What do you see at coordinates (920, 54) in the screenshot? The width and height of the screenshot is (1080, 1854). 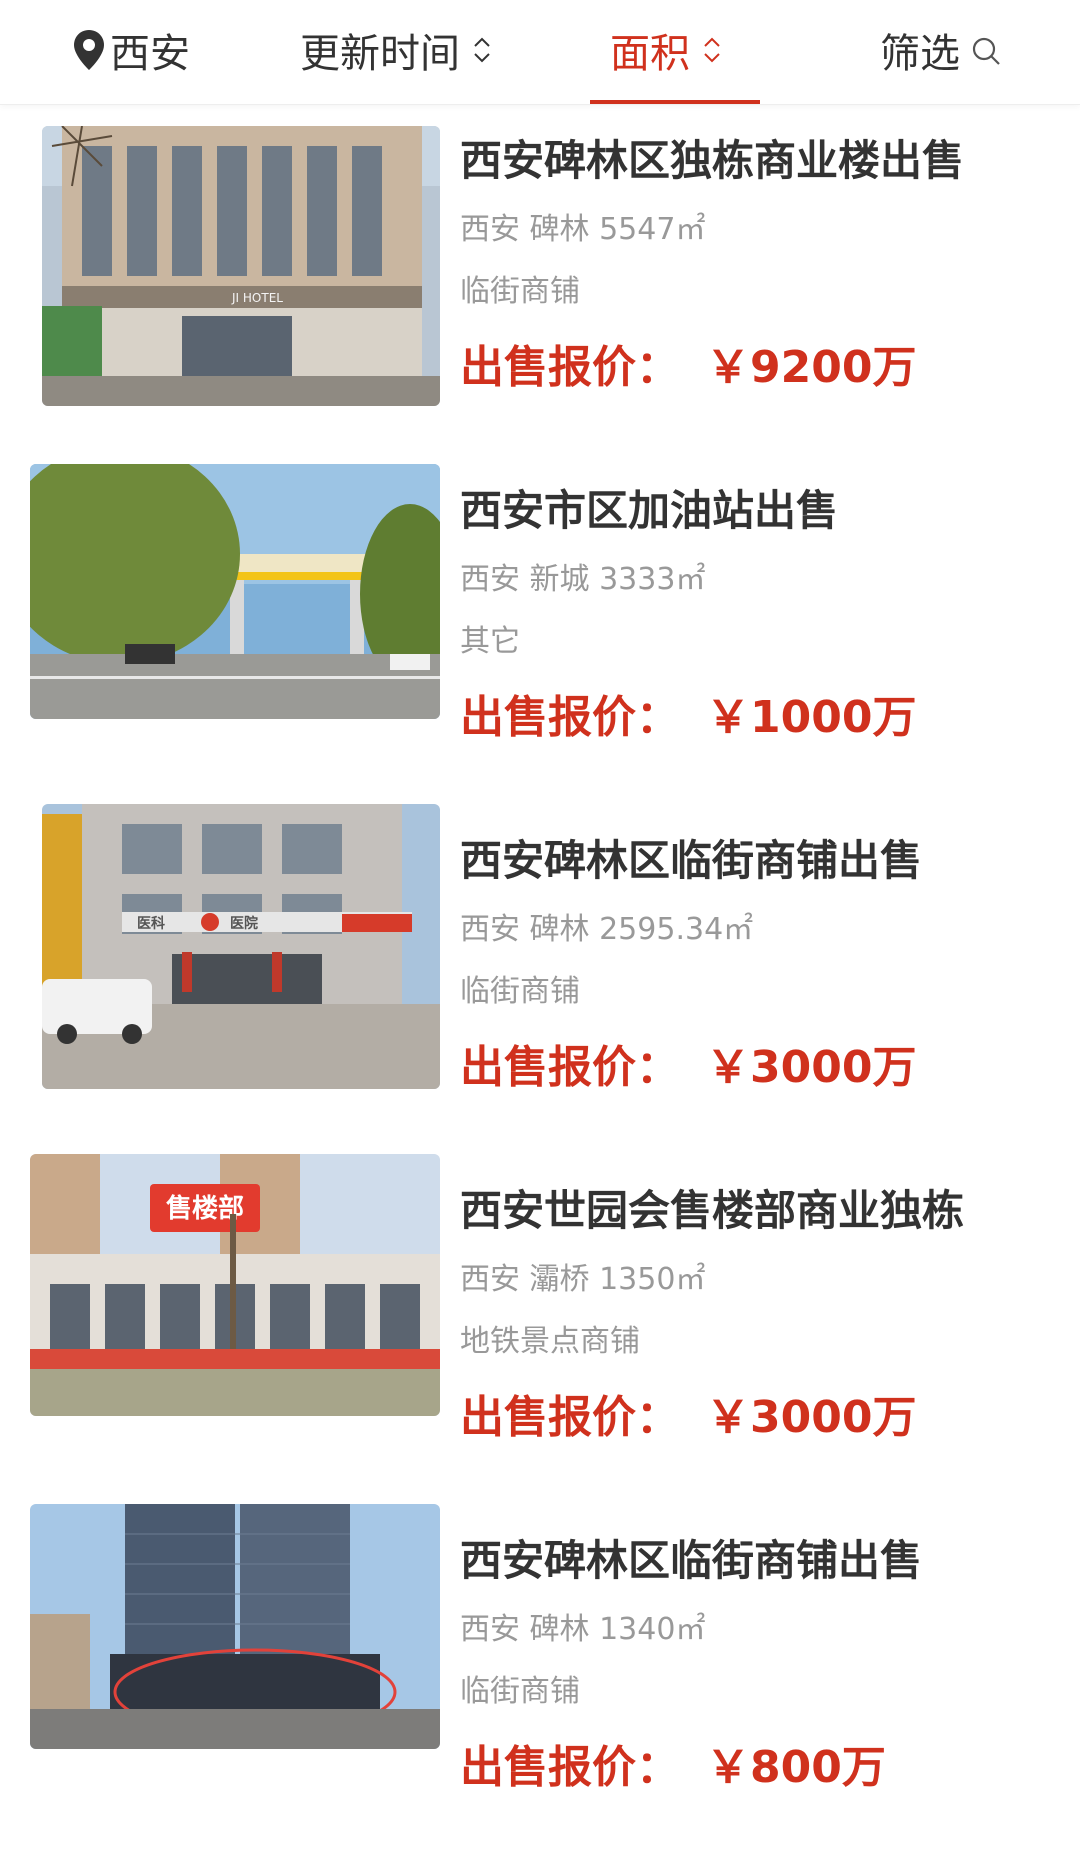 I see `filter-label: 筛选` at bounding box center [920, 54].